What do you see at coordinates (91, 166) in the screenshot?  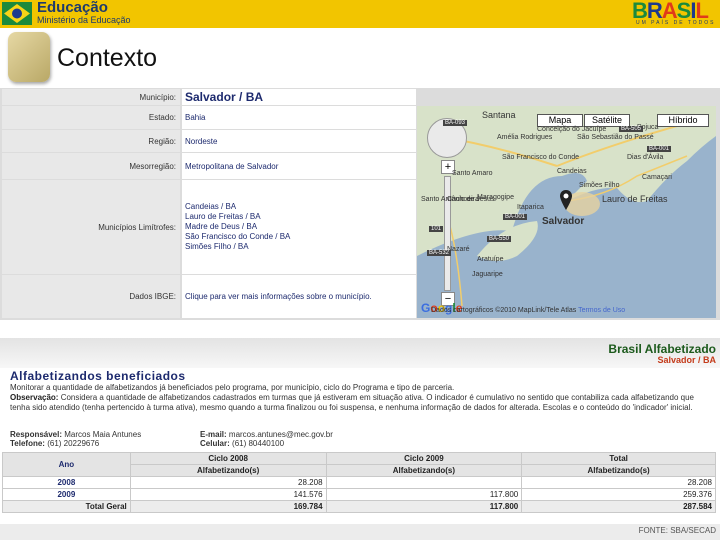 I see `mesorregiao-label: Mesorregião:` at bounding box center [91, 166].